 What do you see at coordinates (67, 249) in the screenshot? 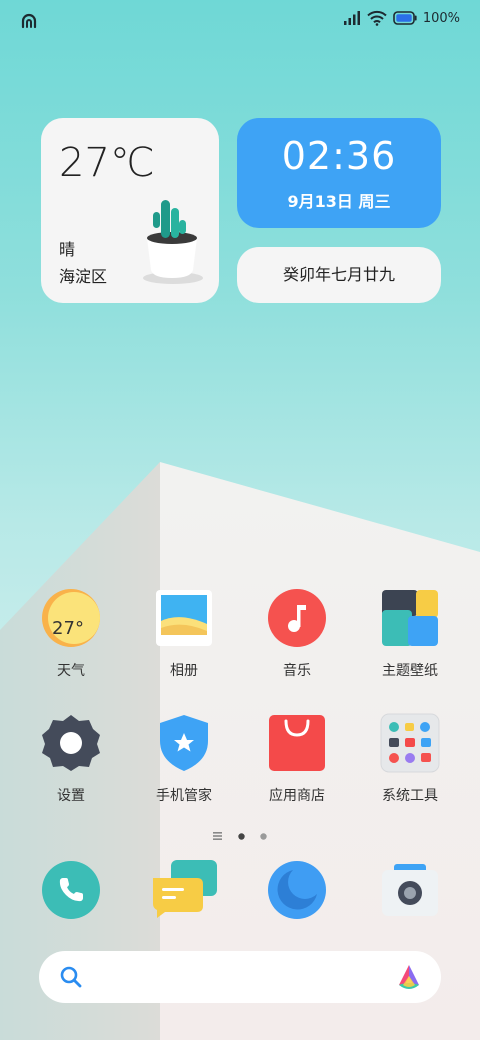
I see `weather-condition: 晴` at bounding box center [67, 249].